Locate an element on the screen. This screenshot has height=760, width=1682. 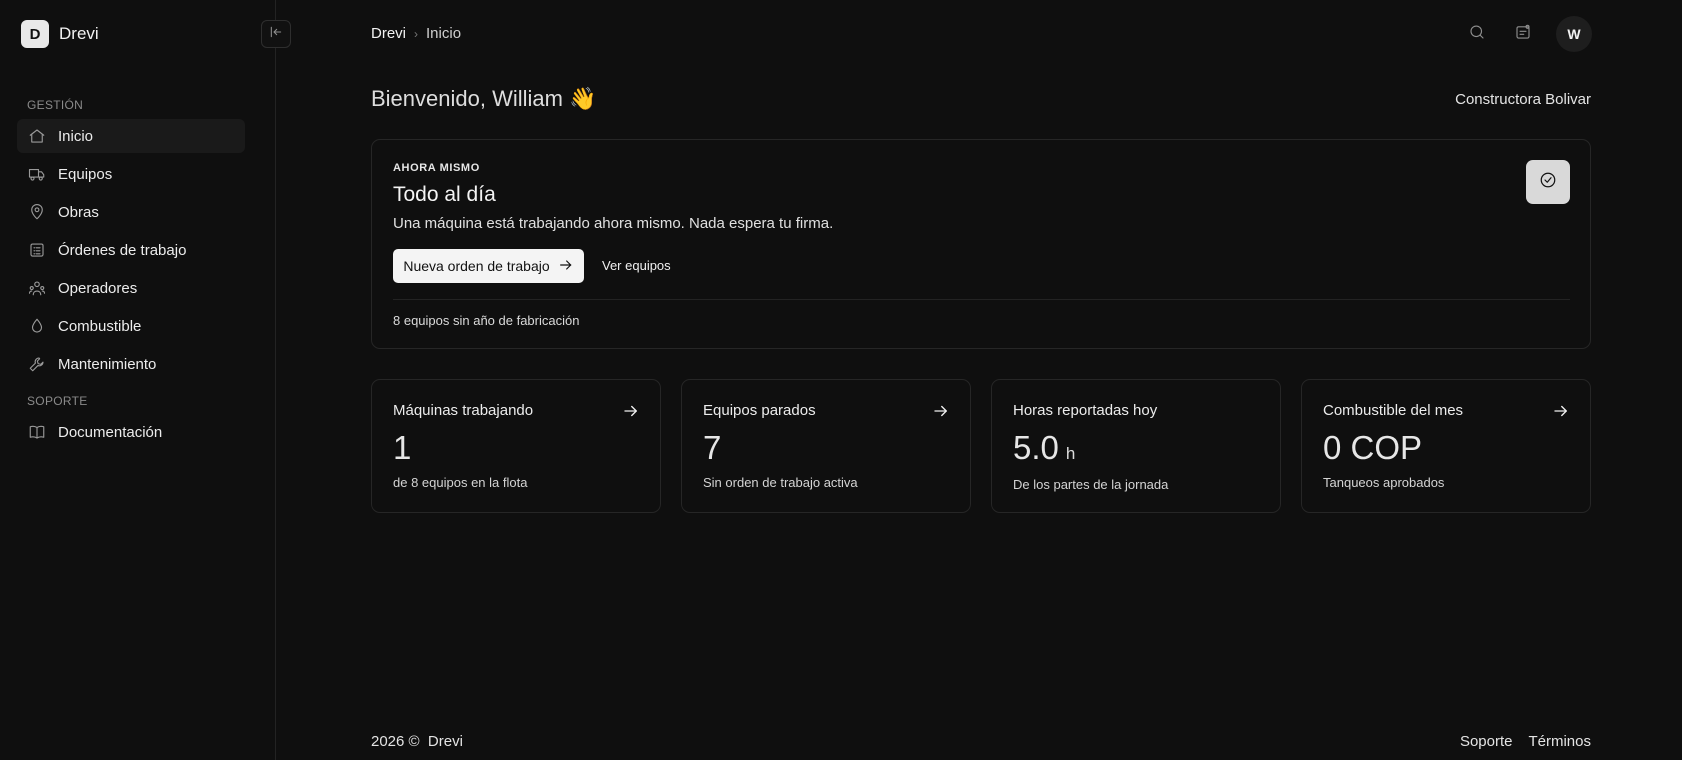
status-badge is located at coordinates (1548, 182).